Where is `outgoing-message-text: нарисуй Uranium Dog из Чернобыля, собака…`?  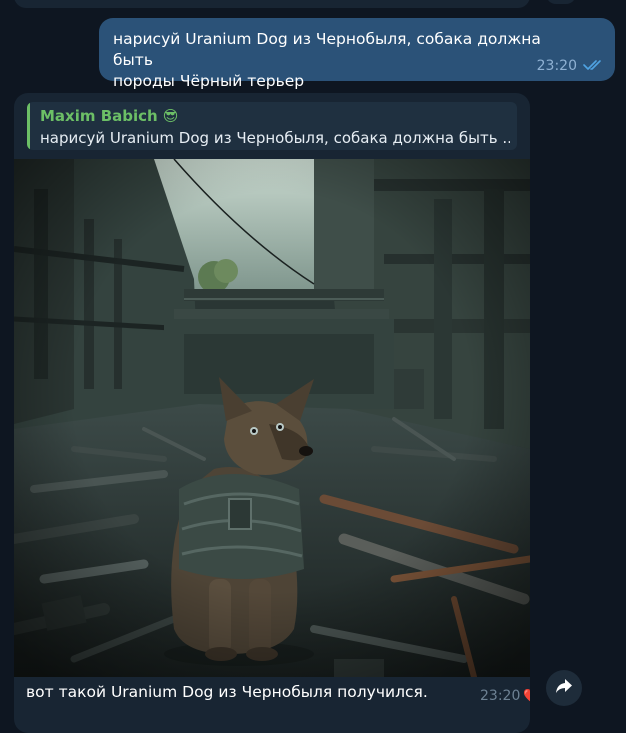 outgoing-message-text: нарисуй Uranium Dog из Чернобыля, собака… is located at coordinates (348, 60).